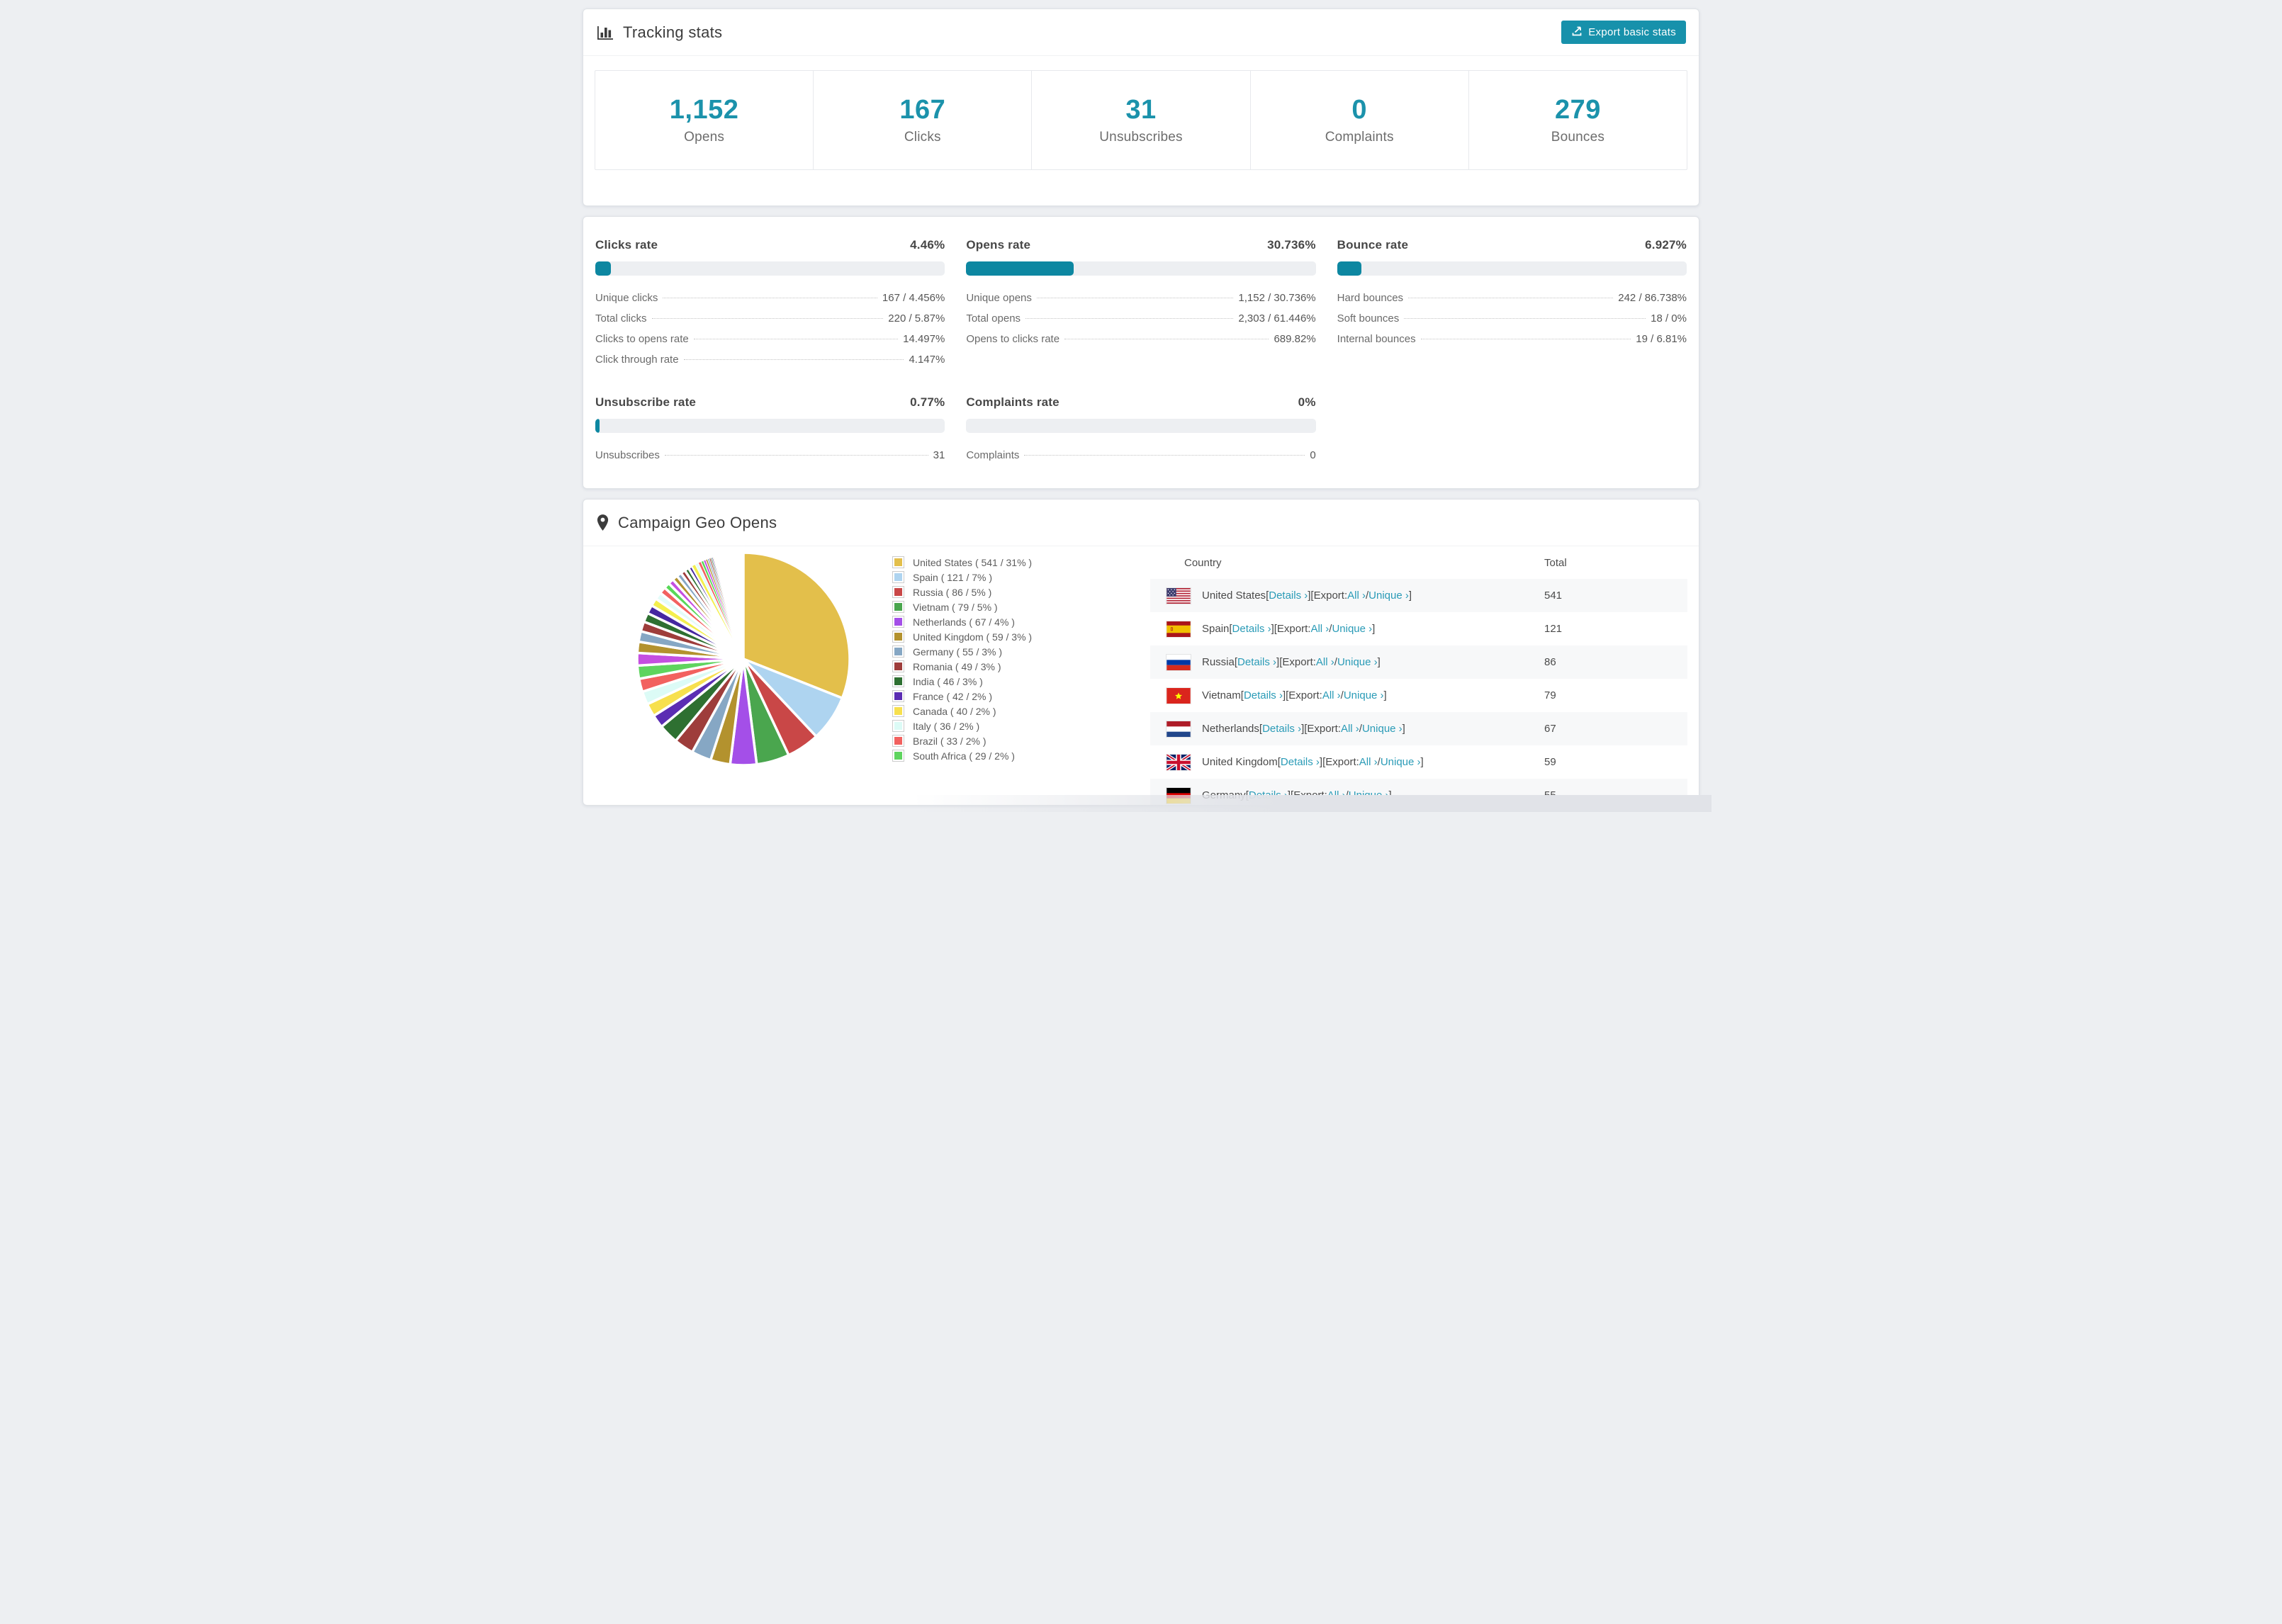 The width and height of the screenshot is (2282, 1624). Describe the element at coordinates (1141, 32) in the screenshot. I see `tracking-stats-header: Tracking stats Export basic stats` at that location.